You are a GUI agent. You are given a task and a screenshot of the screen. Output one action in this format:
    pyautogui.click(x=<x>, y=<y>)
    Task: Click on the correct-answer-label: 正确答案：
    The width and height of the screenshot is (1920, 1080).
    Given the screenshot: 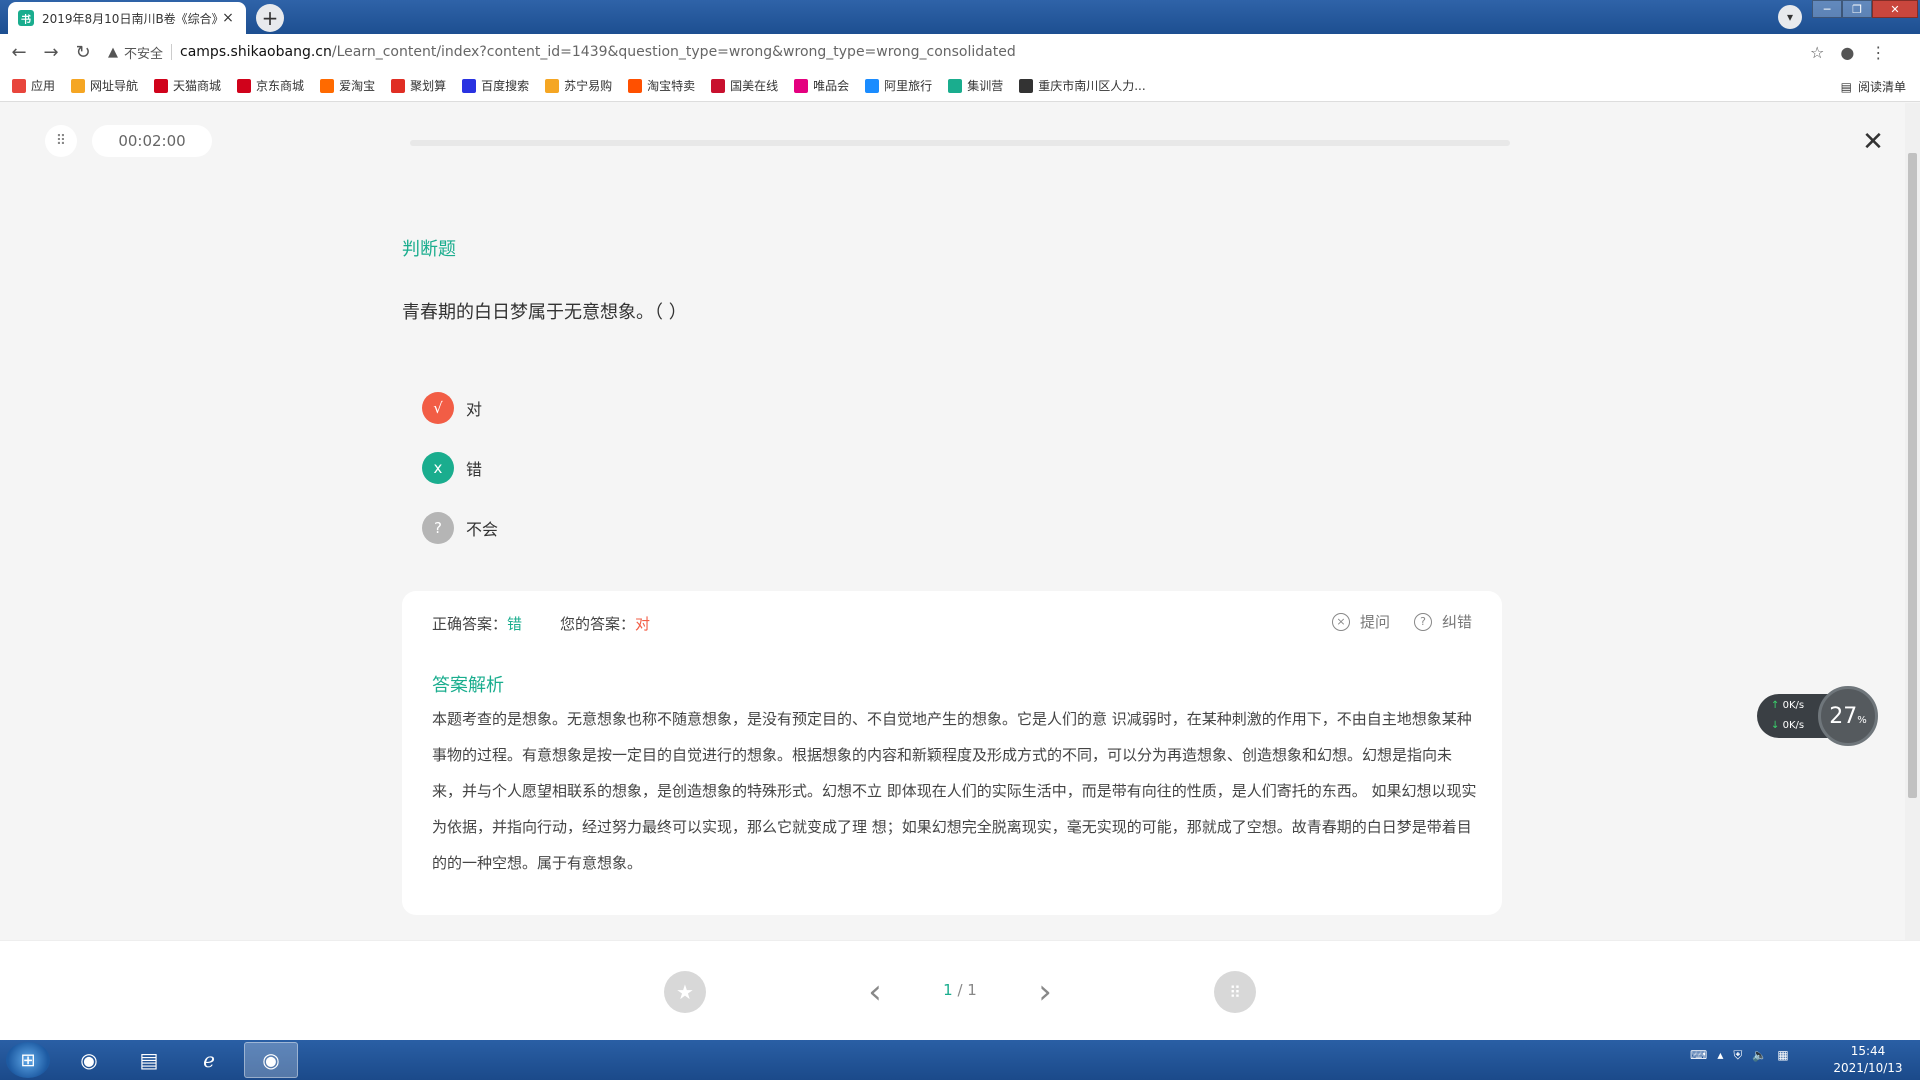 What is the action you would take?
    pyautogui.click(x=470, y=624)
    